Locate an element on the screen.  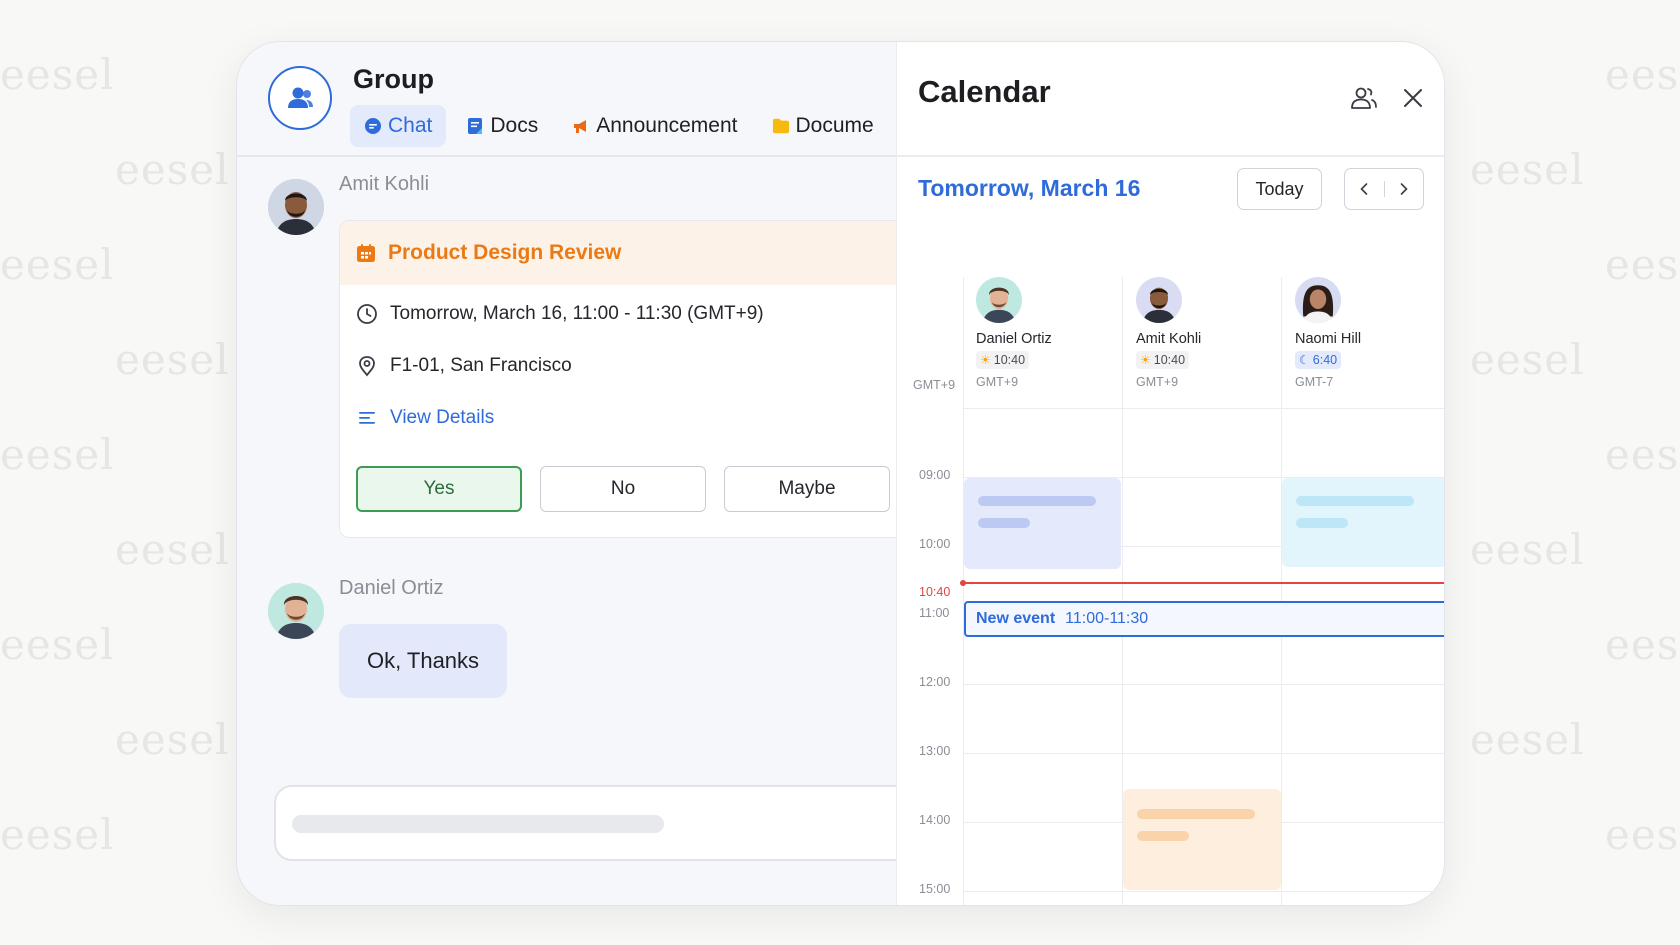
local-time: 6:40 is located at coordinates (1325, 360).